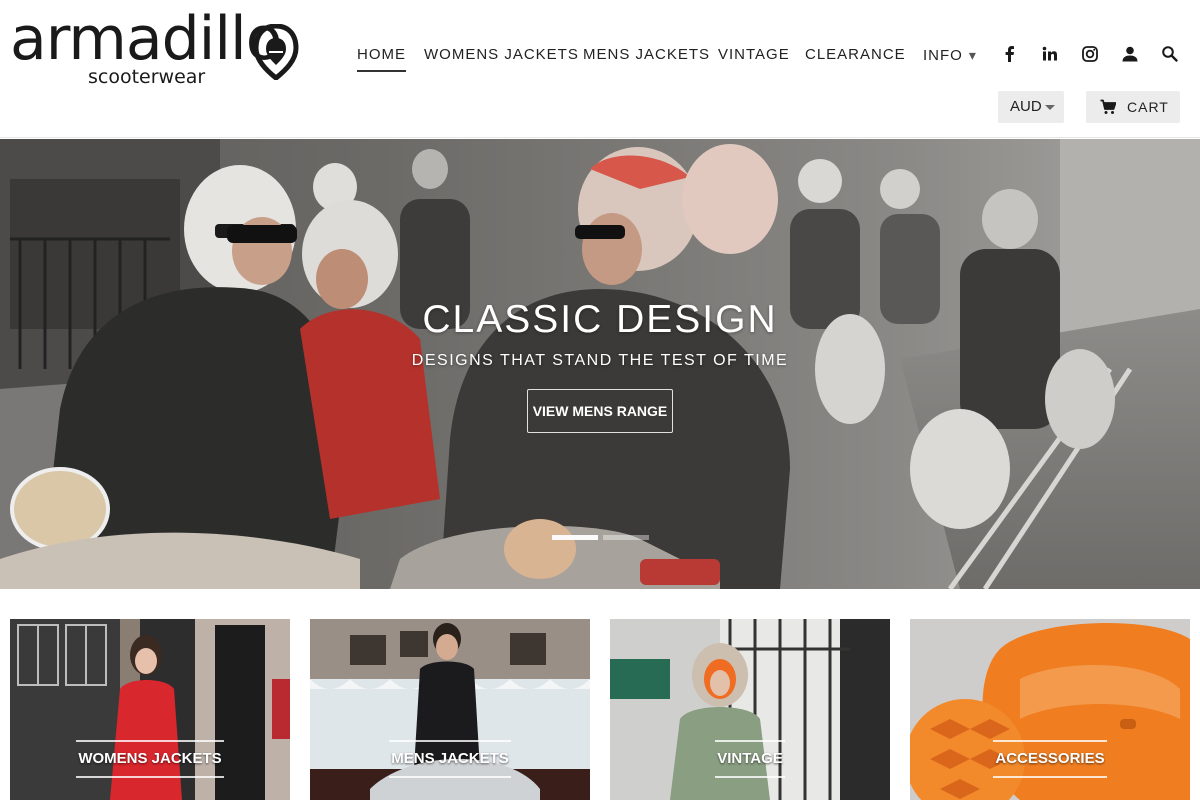  Describe the element at coordinates (1090, 54) in the screenshot. I see `instagram-icon` at that location.